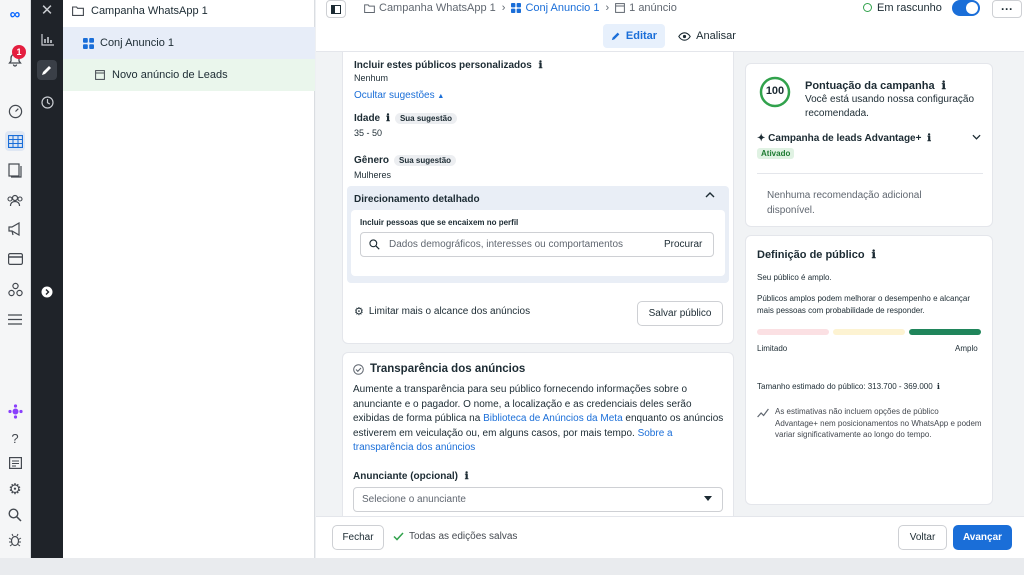  What do you see at coordinates (442, 311) in the screenshot?
I see `limit-reach-option: ⚙ Limitar mais o alcance dos anúncios` at bounding box center [442, 311].